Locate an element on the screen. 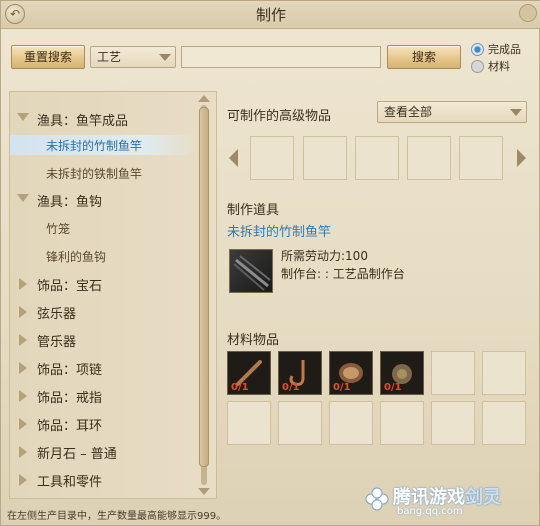 Image resolution: width=540 pixels, height=526 pixels. radio-finished-label: 完成品 is located at coordinates (504, 49).